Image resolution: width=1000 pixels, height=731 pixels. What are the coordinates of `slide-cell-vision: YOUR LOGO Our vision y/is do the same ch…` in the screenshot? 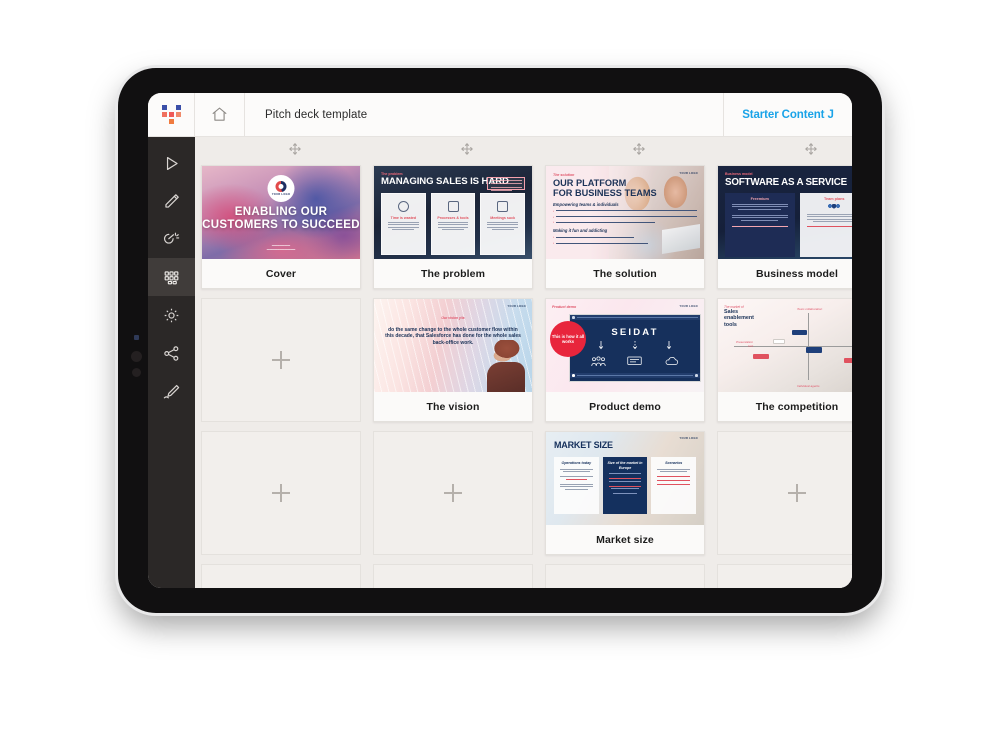 It's located at (453, 361).